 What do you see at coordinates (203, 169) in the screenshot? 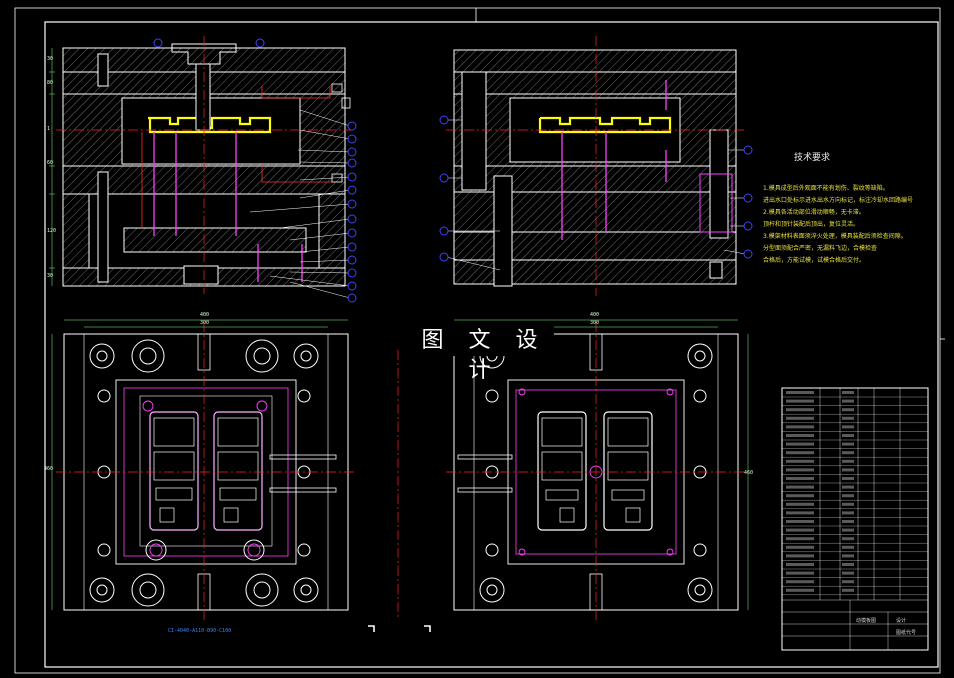
I see `section-view-left` at bounding box center [203, 169].